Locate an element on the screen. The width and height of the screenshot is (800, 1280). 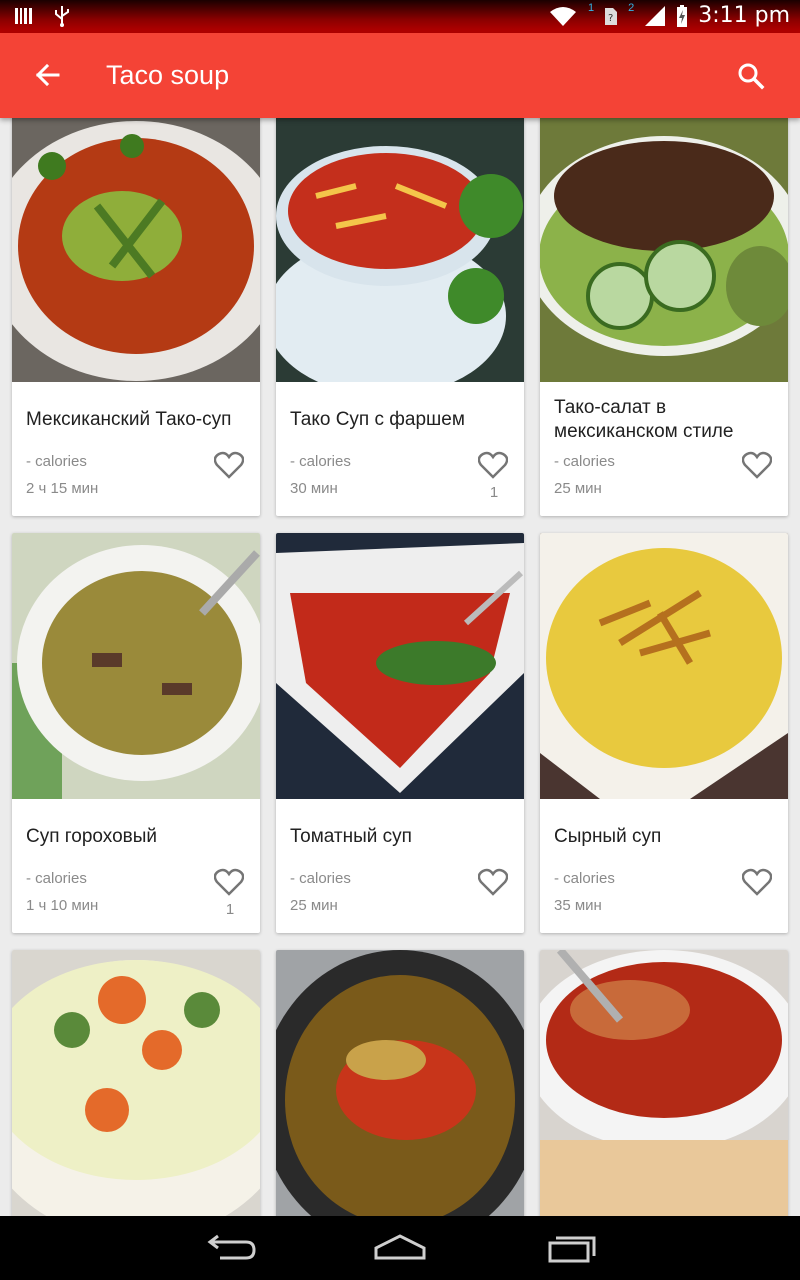
app-bar: Taco soup is located at coordinates (400, 75).